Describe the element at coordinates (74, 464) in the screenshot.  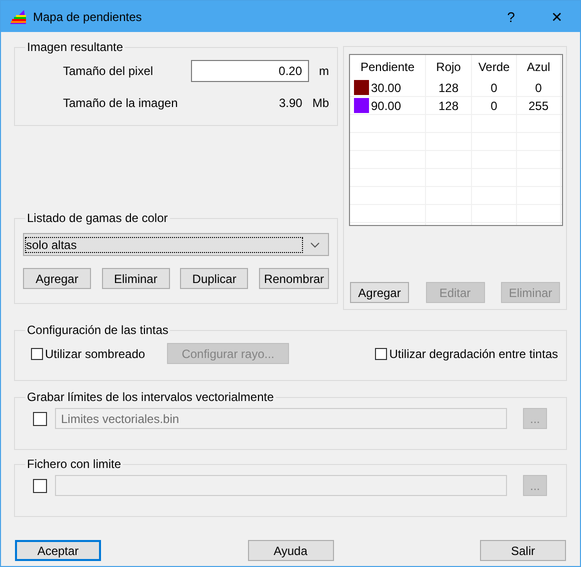
I see `group-title: Fichero con limite` at that location.